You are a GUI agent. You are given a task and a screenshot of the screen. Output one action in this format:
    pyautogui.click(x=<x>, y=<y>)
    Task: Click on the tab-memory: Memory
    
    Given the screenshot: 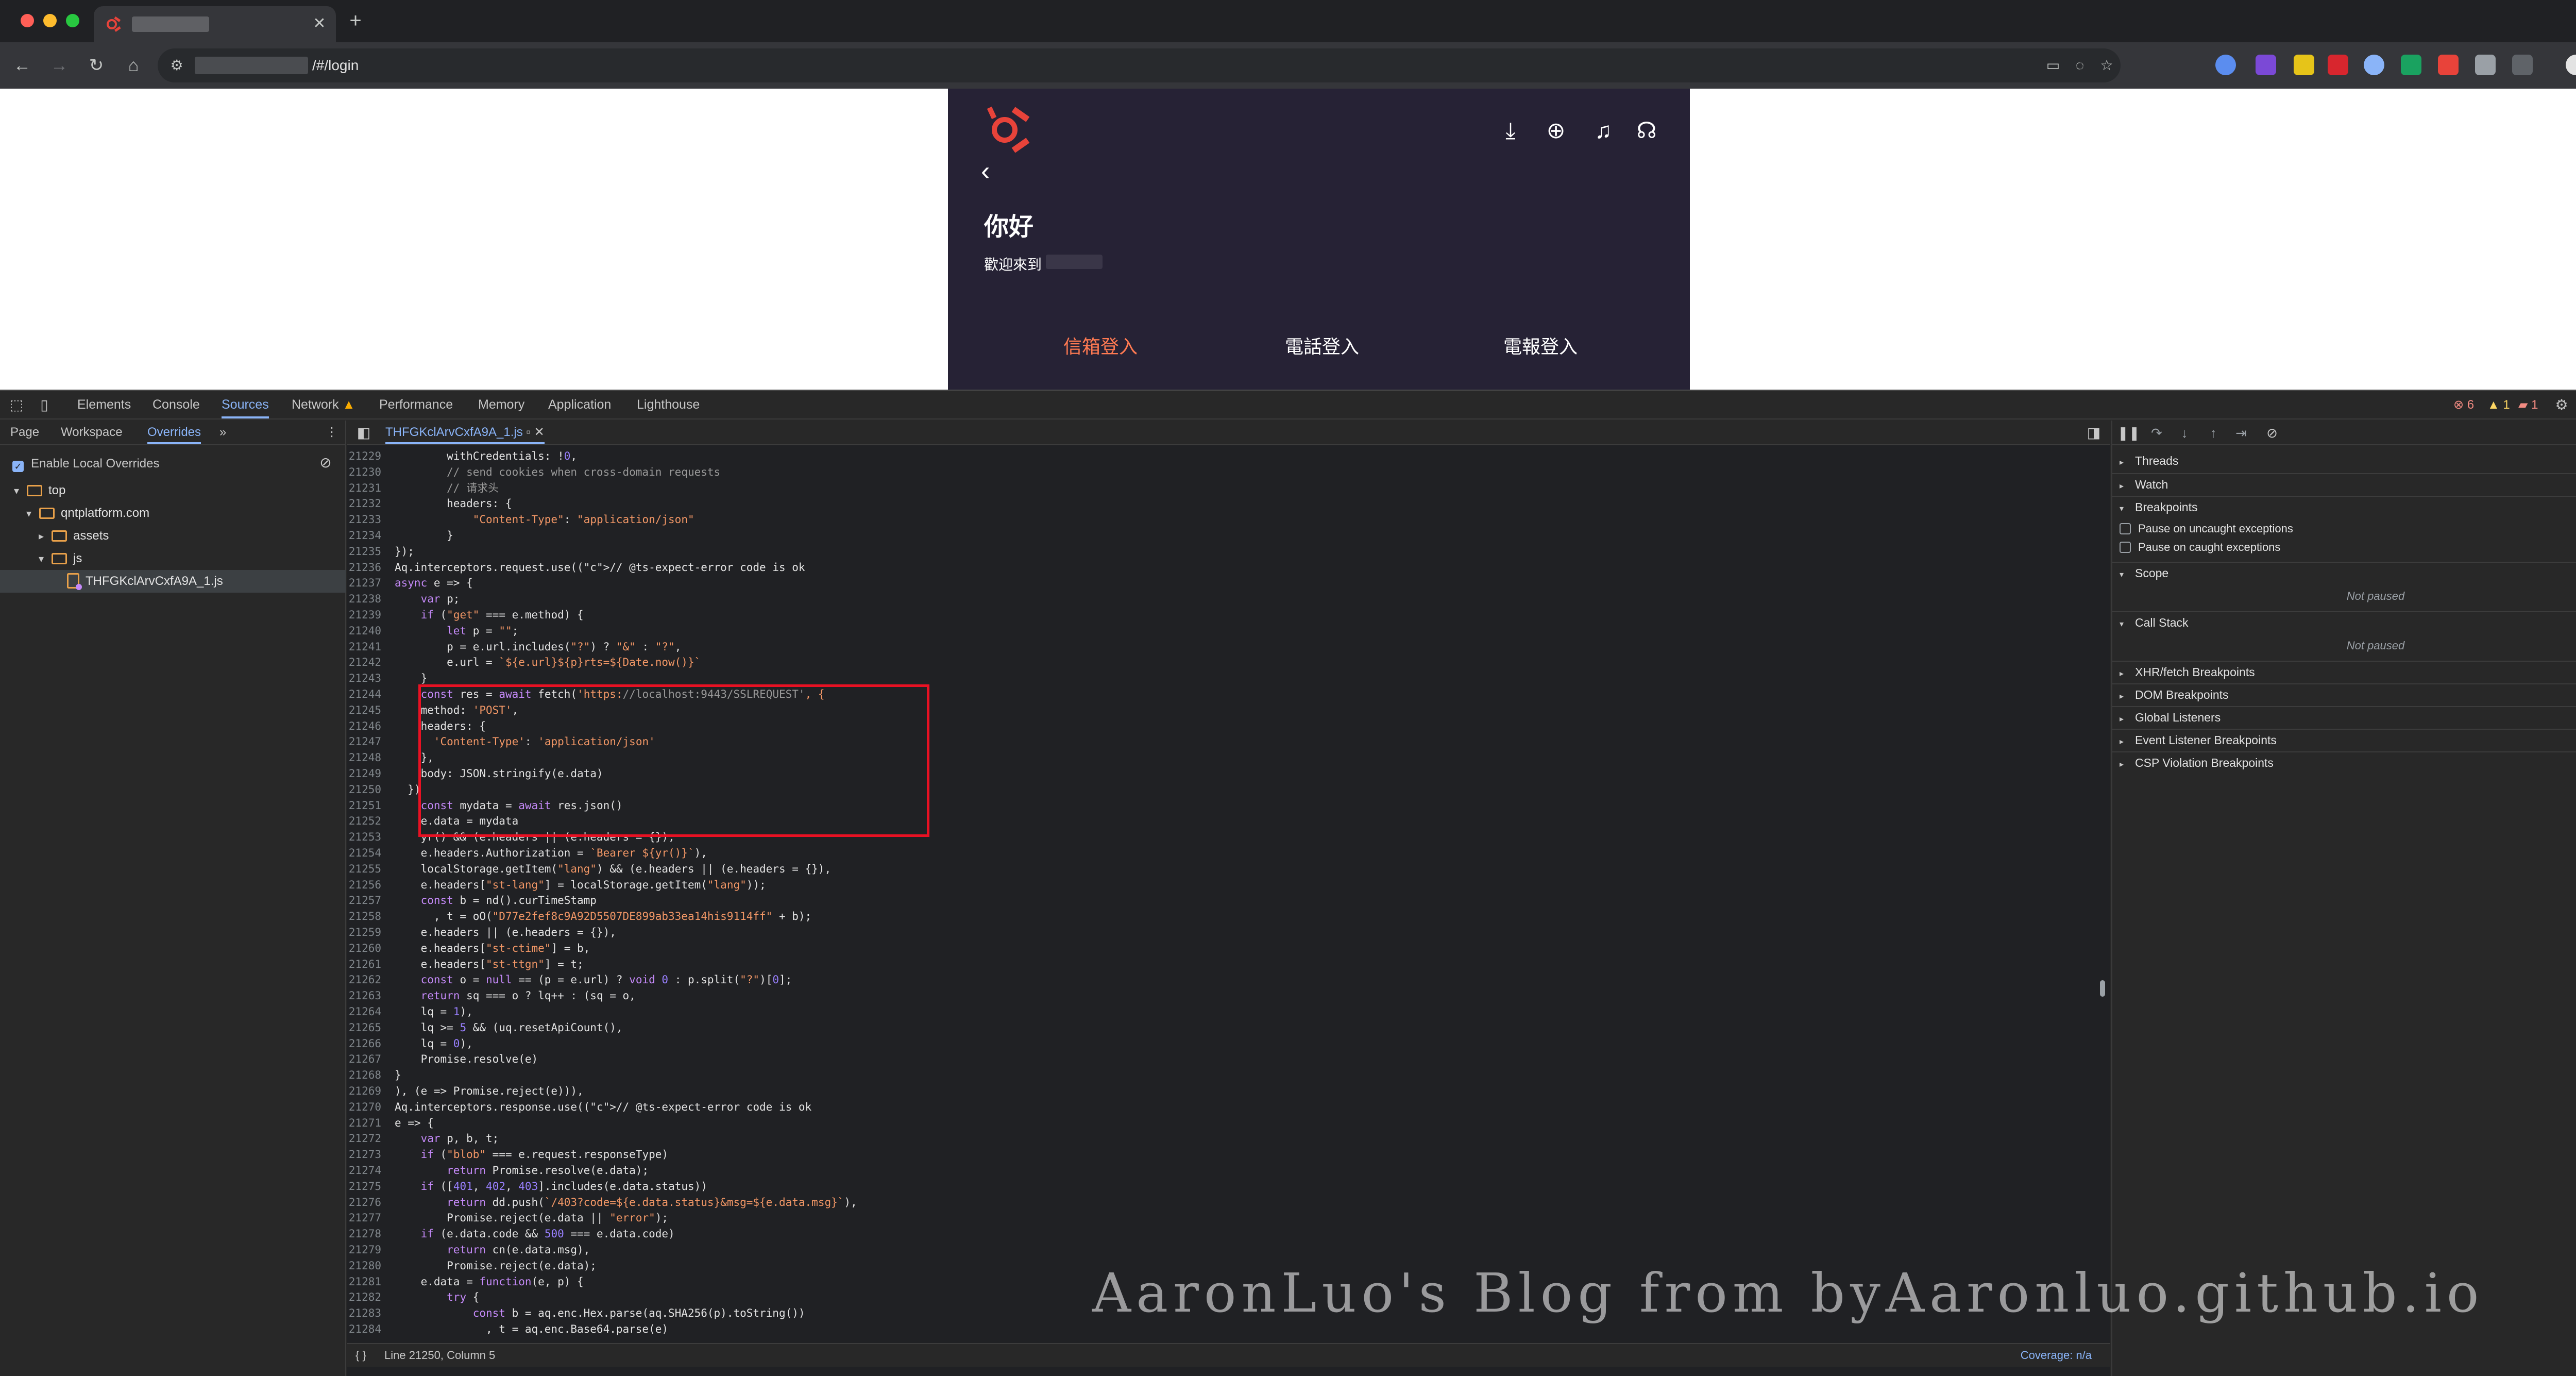 What is the action you would take?
    pyautogui.click(x=501, y=404)
    